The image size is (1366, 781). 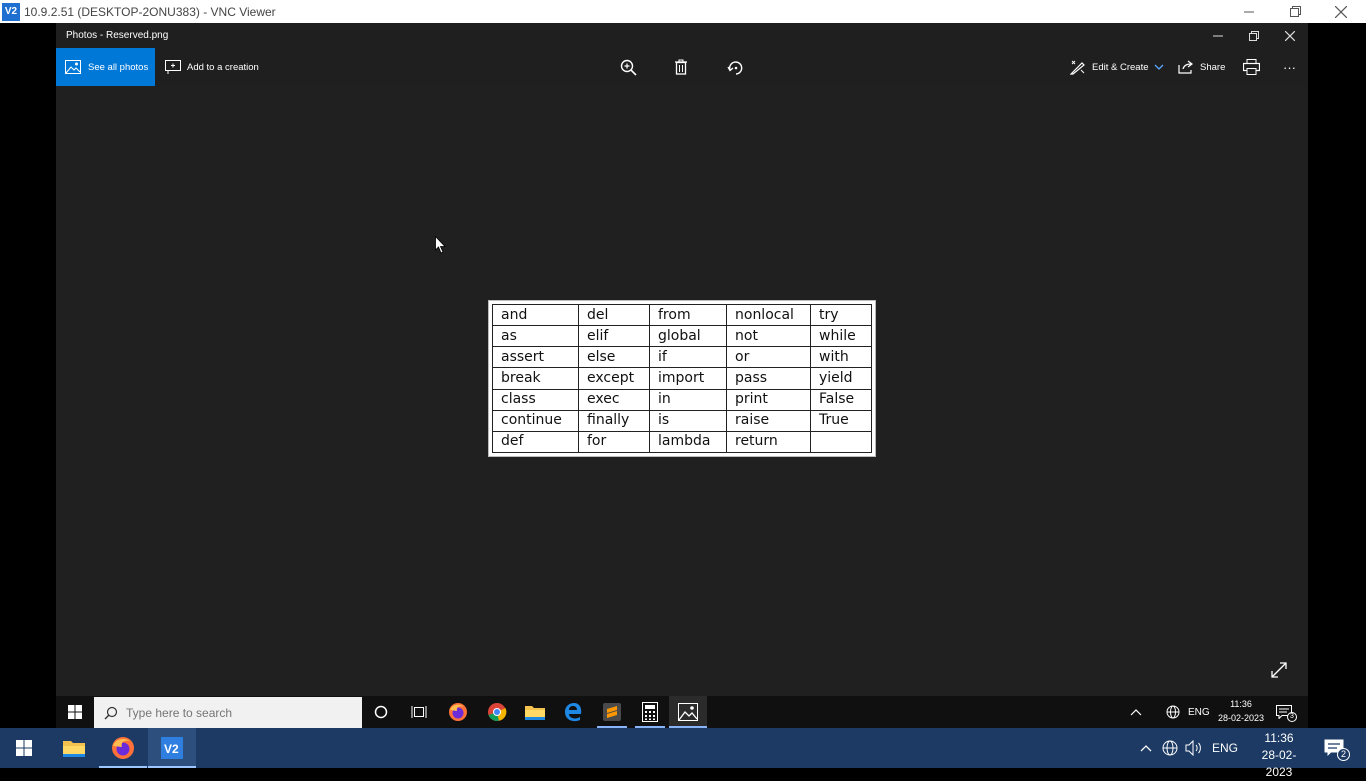 I want to click on table-cell: nonlocal, so click(x=768, y=315).